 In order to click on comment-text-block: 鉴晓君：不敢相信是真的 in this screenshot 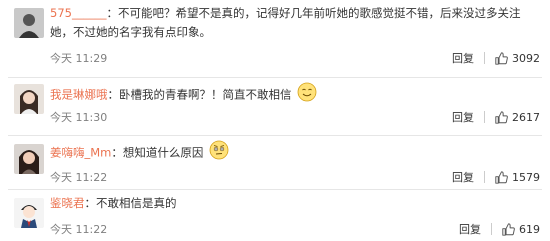, I will do `click(295, 203)`.